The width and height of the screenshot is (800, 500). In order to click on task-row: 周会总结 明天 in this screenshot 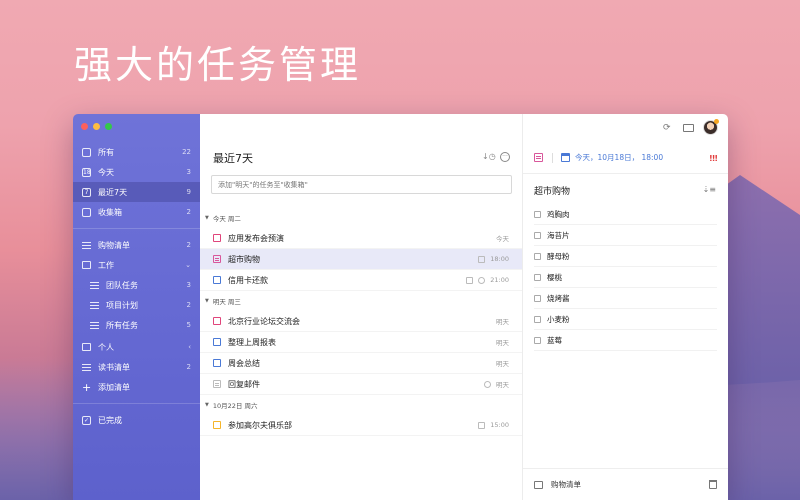, I will do `click(361, 363)`.